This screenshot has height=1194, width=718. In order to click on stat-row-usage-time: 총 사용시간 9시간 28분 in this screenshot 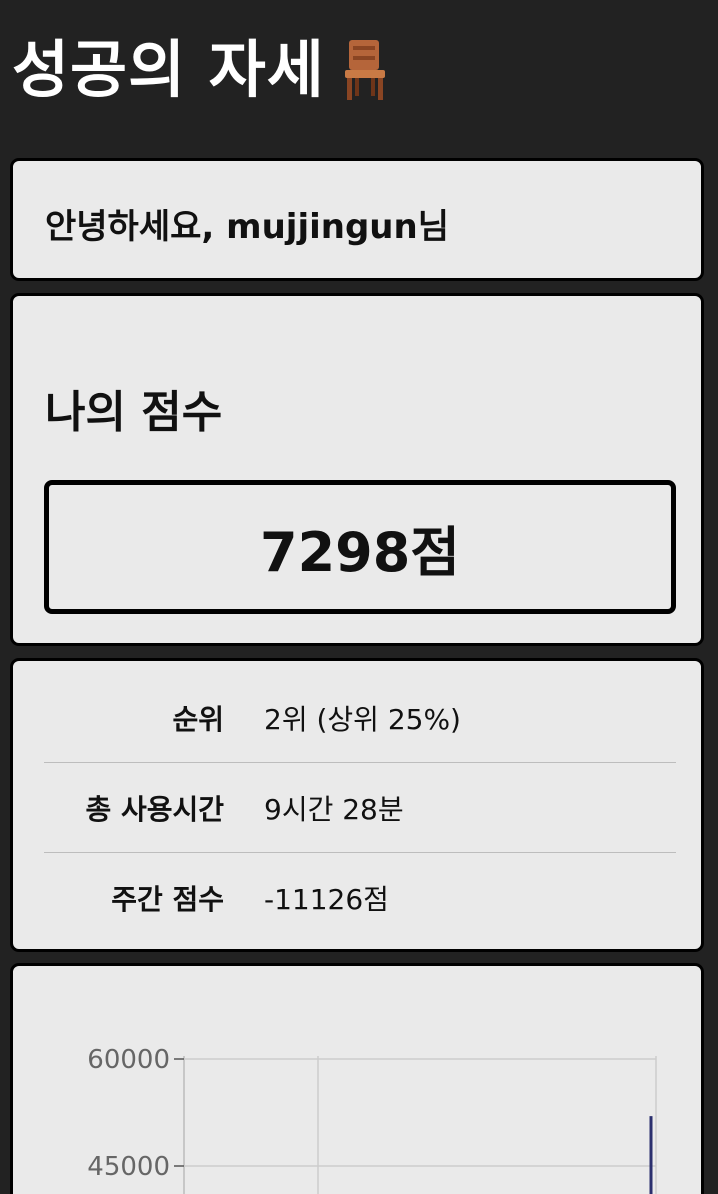, I will do `click(360, 808)`.